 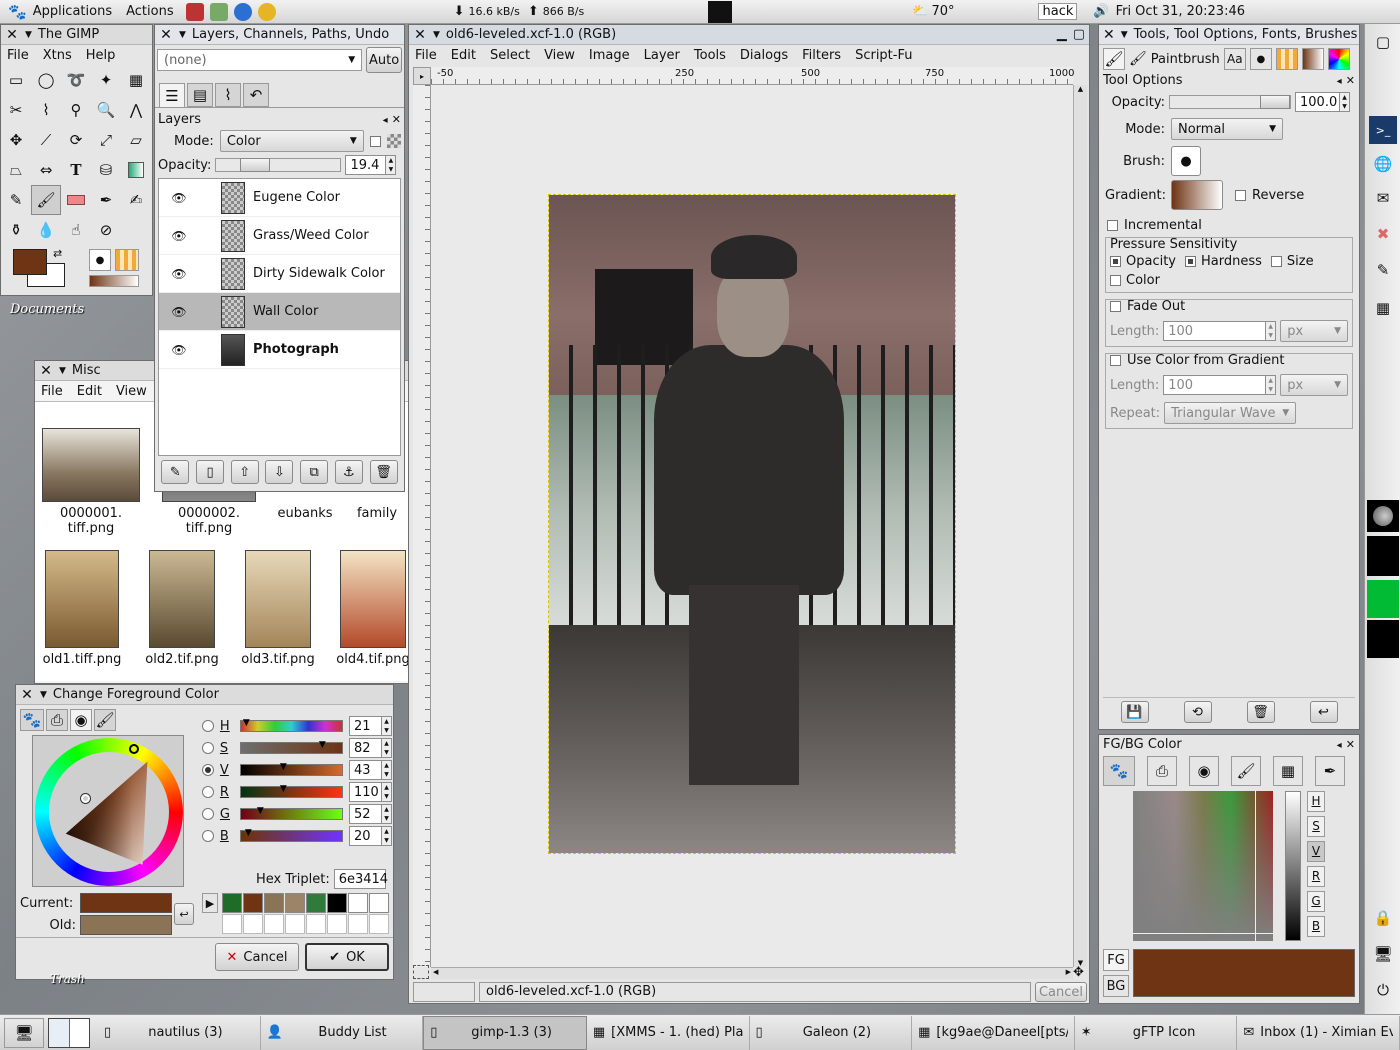 I want to click on magnify-icon: 🔍, so click(x=106, y=110).